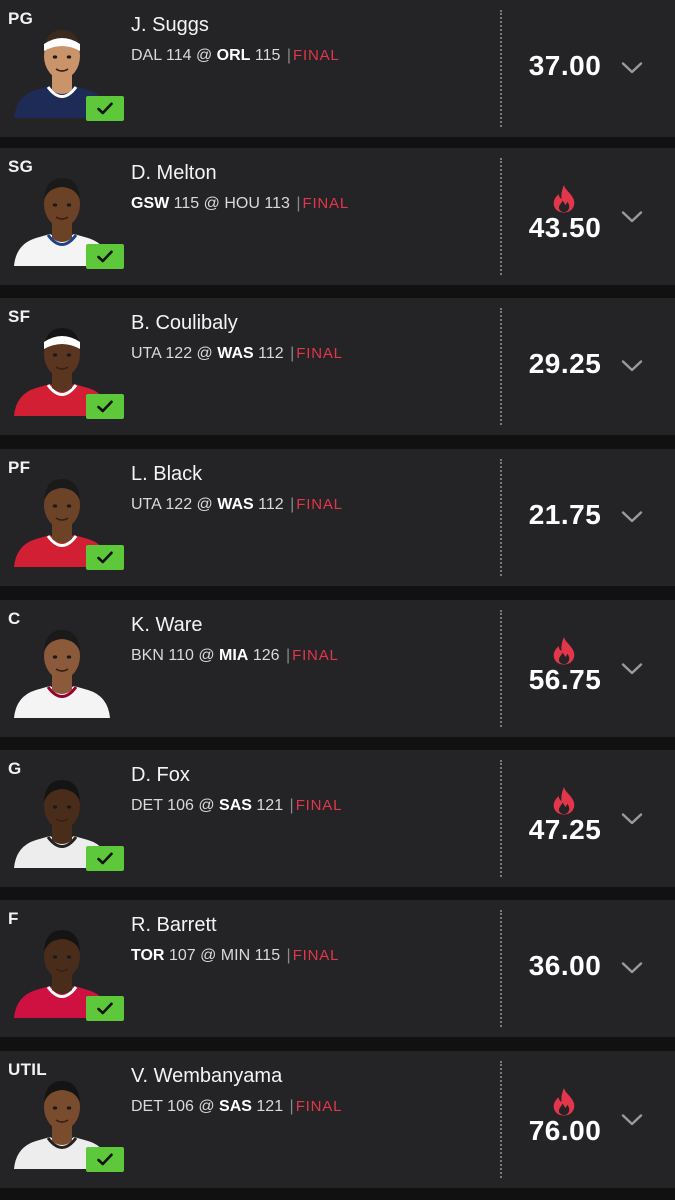 The width and height of the screenshot is (675, 1200). I want to click on fantasy-points: 37.00, so click(565, 65).